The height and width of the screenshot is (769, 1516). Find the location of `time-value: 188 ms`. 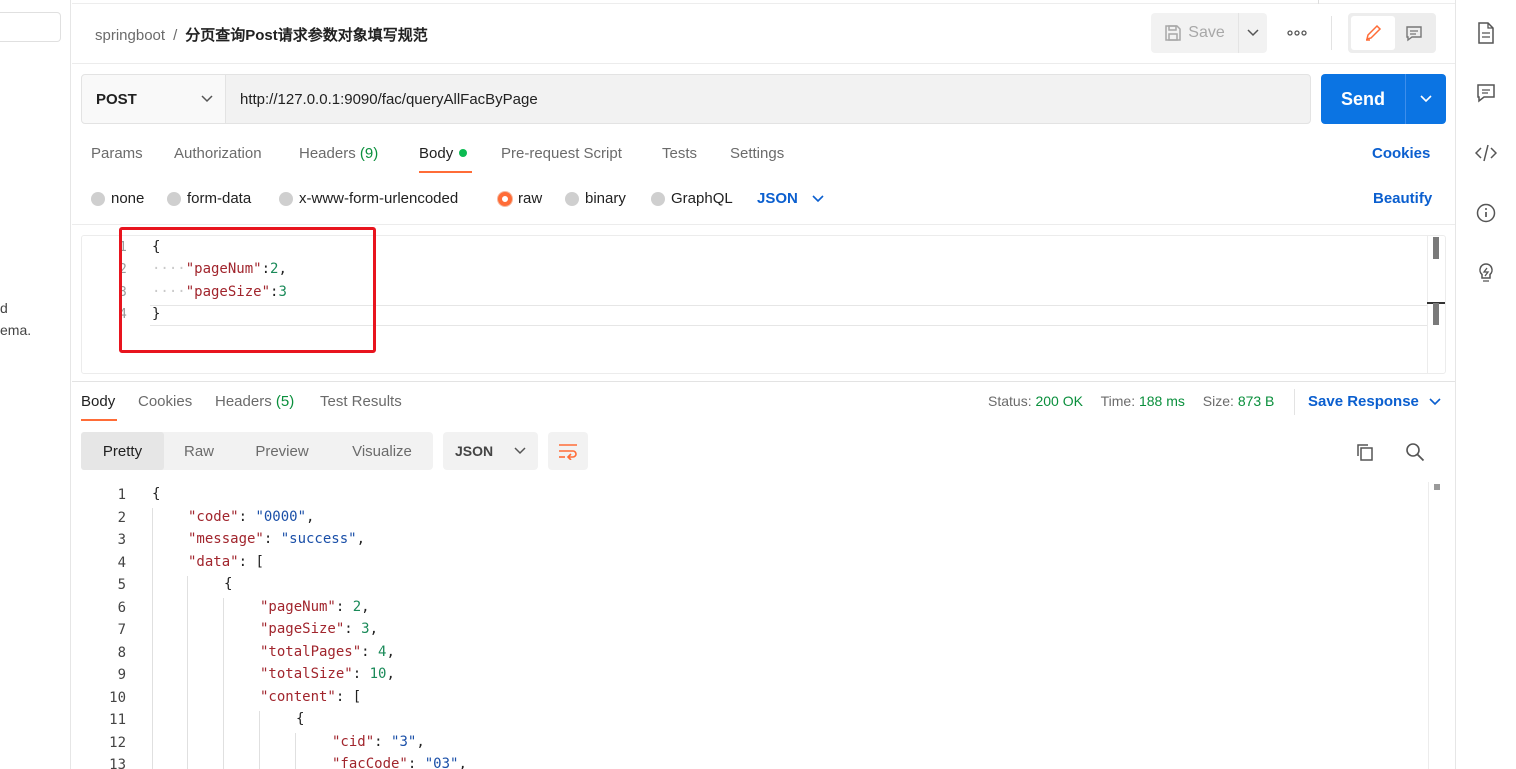

time-value: 188 ms is located at coordinates (1162, 401).